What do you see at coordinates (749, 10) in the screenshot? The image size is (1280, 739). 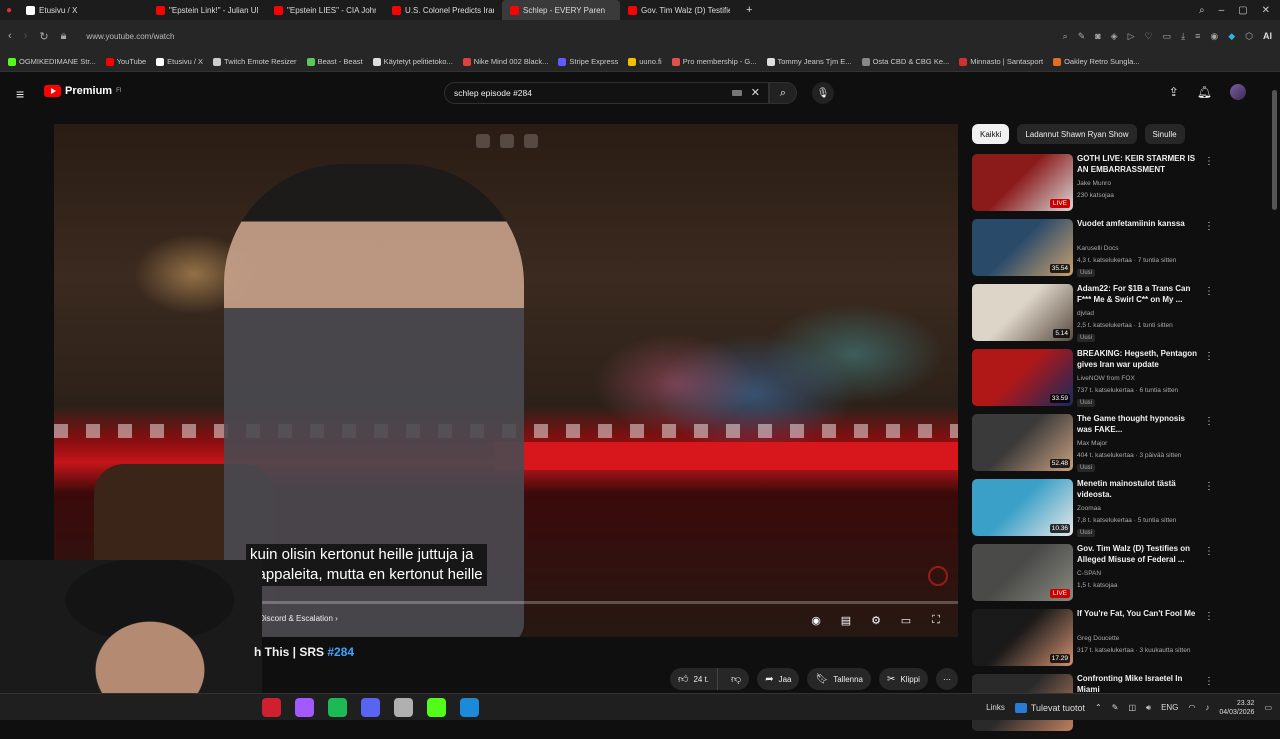 I see `new-tab-button: +` at bounding box center [749, 10].